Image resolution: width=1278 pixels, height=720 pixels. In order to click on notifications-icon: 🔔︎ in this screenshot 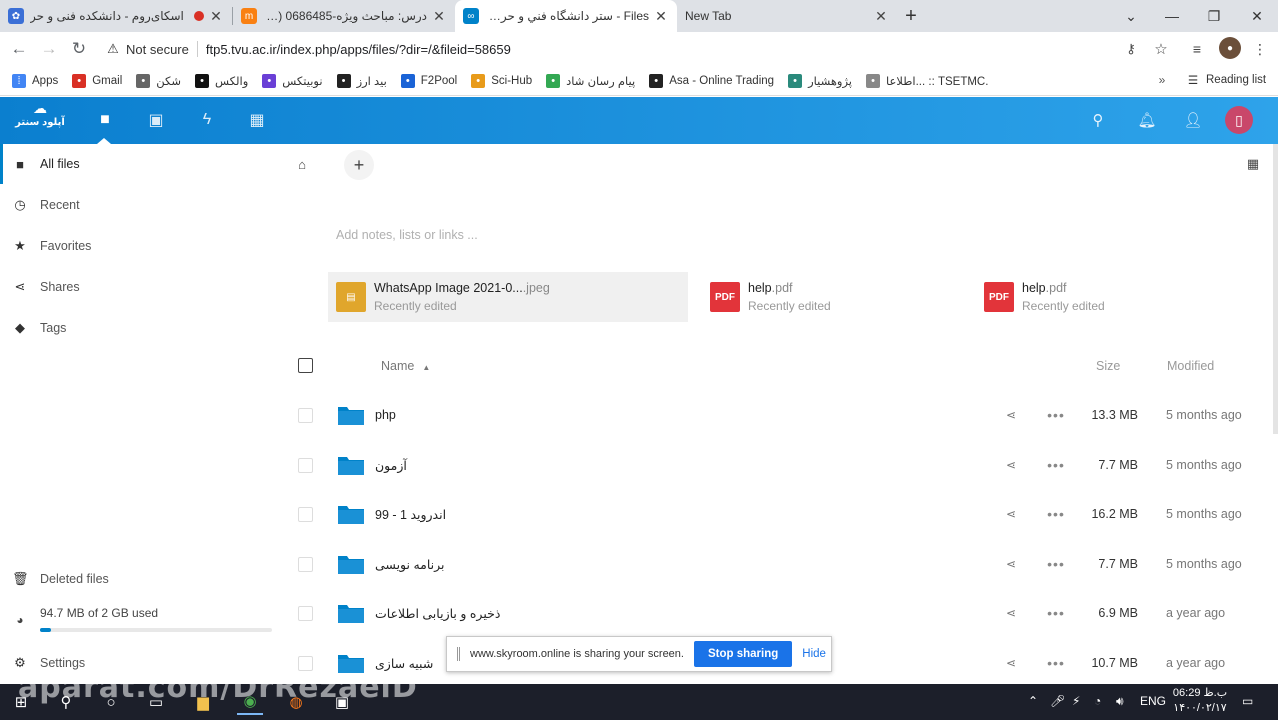, I will do `click(1147, 120)`.